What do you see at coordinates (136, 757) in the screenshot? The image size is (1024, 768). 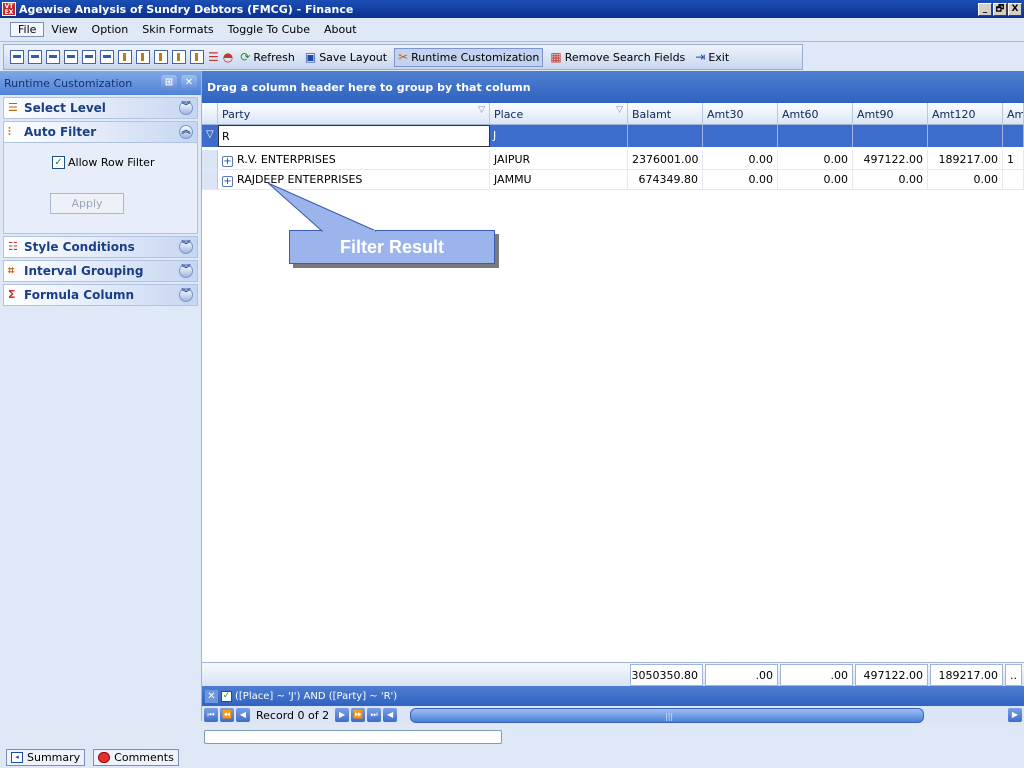 I see `comments-tab: Comments` at bounding box center [136, 757].